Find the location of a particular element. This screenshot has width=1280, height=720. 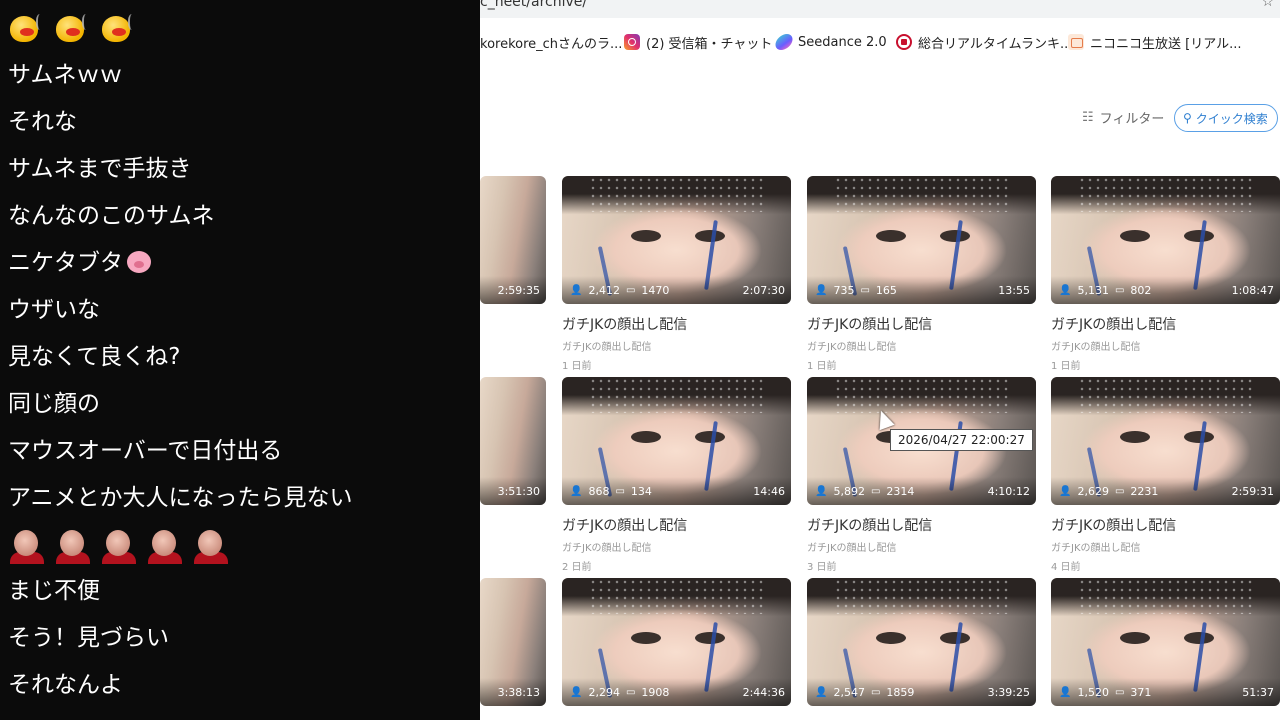

chat-message: それなんよ is located at coordinates (65, 685).